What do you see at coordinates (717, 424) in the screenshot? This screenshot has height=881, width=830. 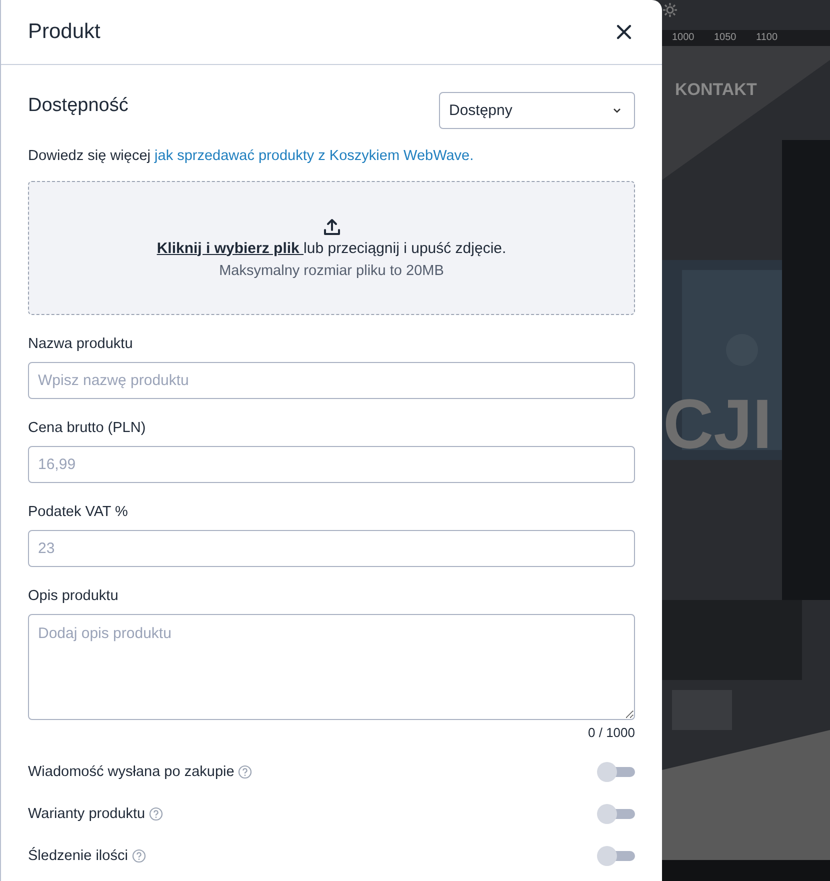 I see `hero-heading: CJI` at bounding box center [717, 424].